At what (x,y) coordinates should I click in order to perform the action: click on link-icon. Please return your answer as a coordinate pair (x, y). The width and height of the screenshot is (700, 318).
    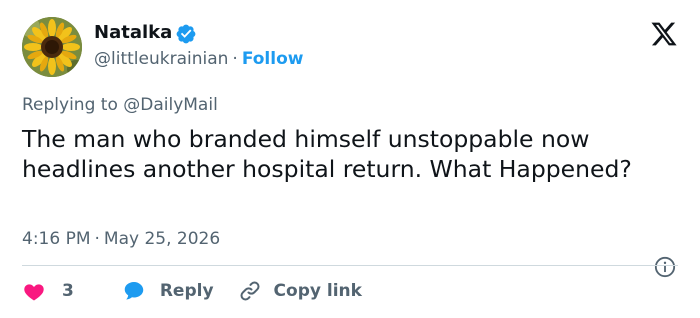
    Looking at the image, I should click on (250, 291).